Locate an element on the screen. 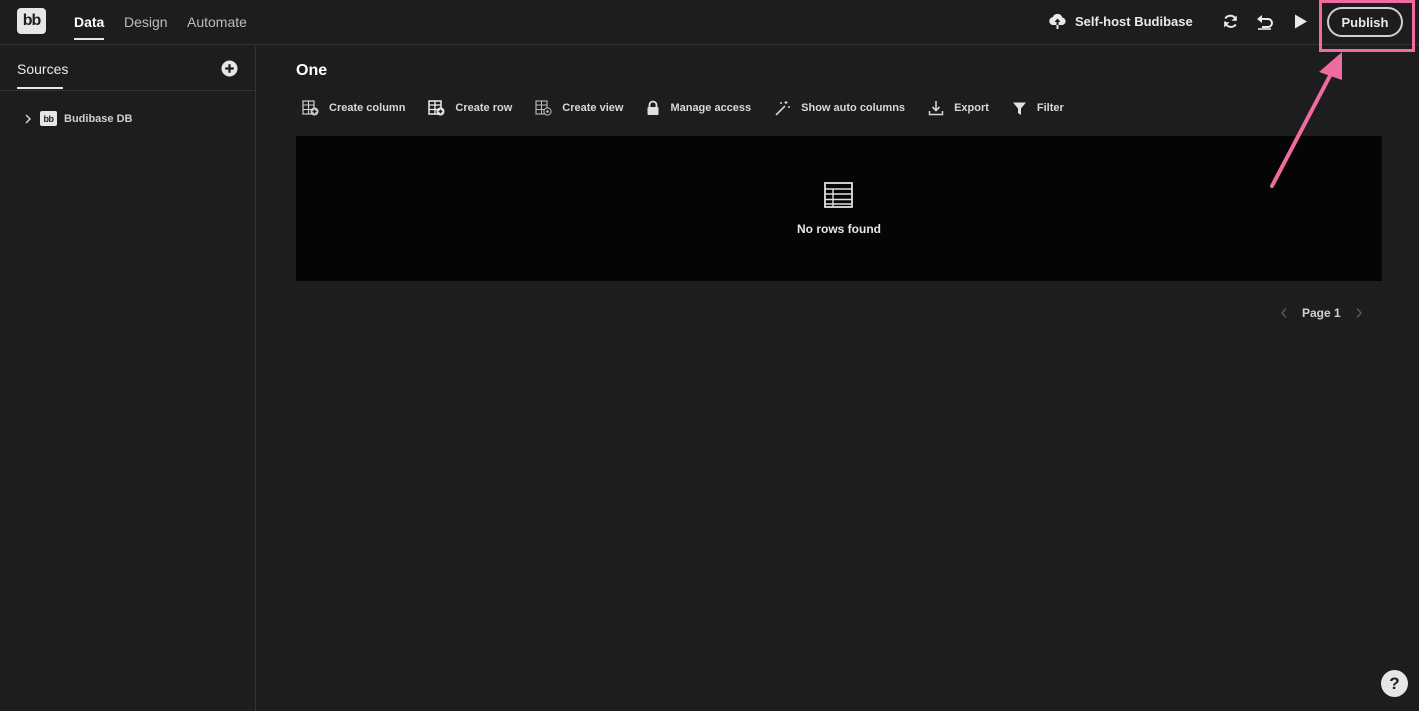 The height and width of the screenshot is (711, 1419). help-button: ? is located at coordinates (1394, 683).